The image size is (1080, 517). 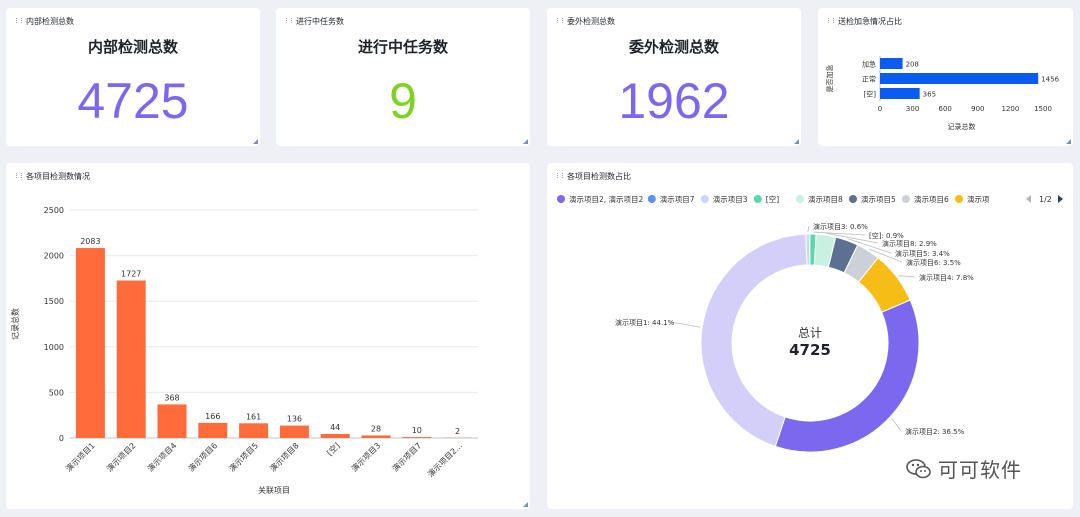 I want to click on y-tick-label: 1000, so click(x=54, y=347).